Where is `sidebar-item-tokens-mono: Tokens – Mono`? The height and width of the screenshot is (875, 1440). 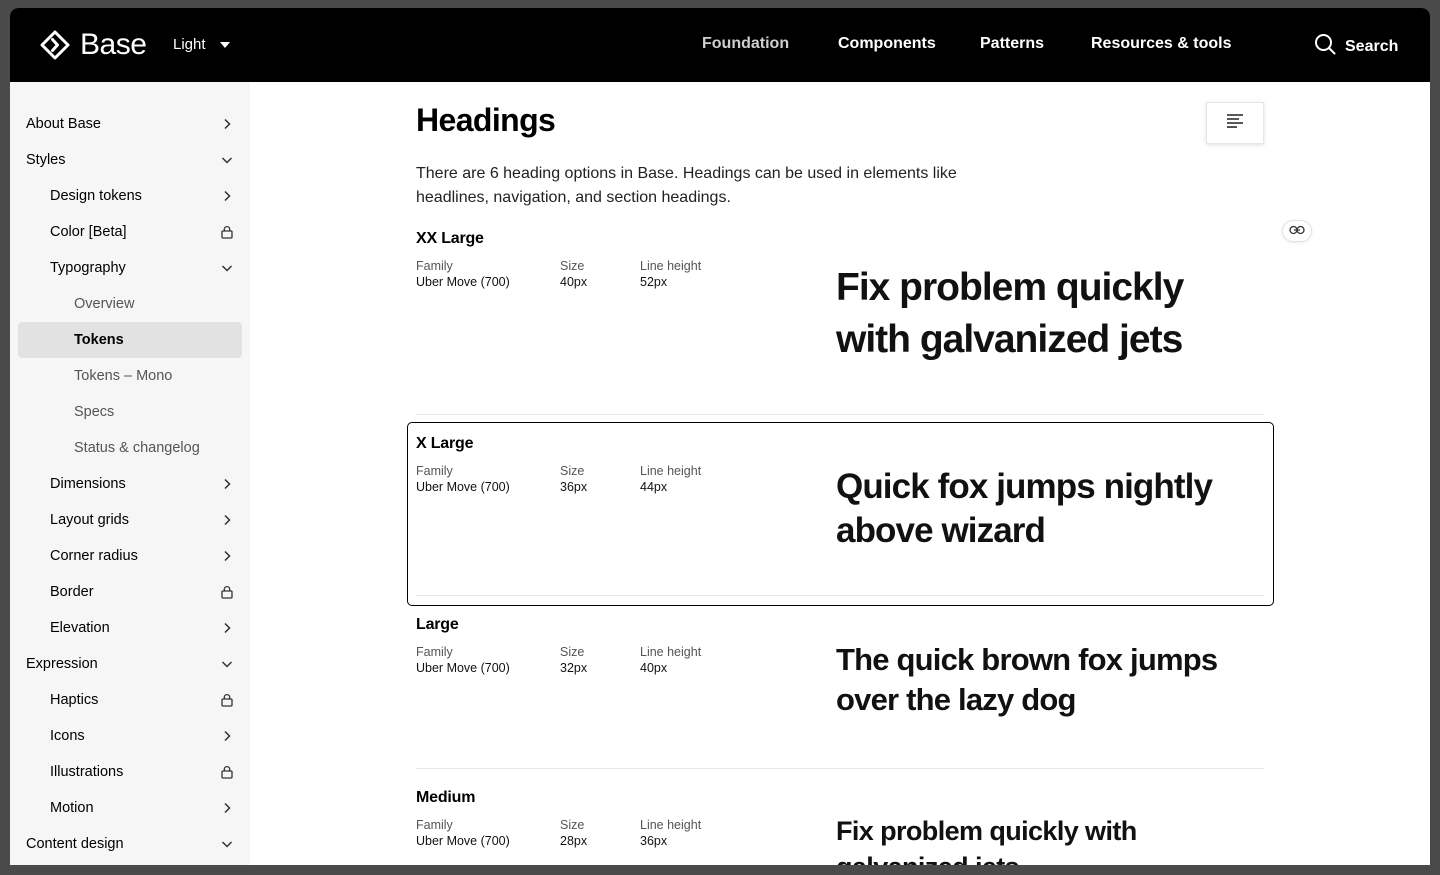 sidebar-item-tokens-mono: Tokens – Mono is located at coordinates (154, 376).